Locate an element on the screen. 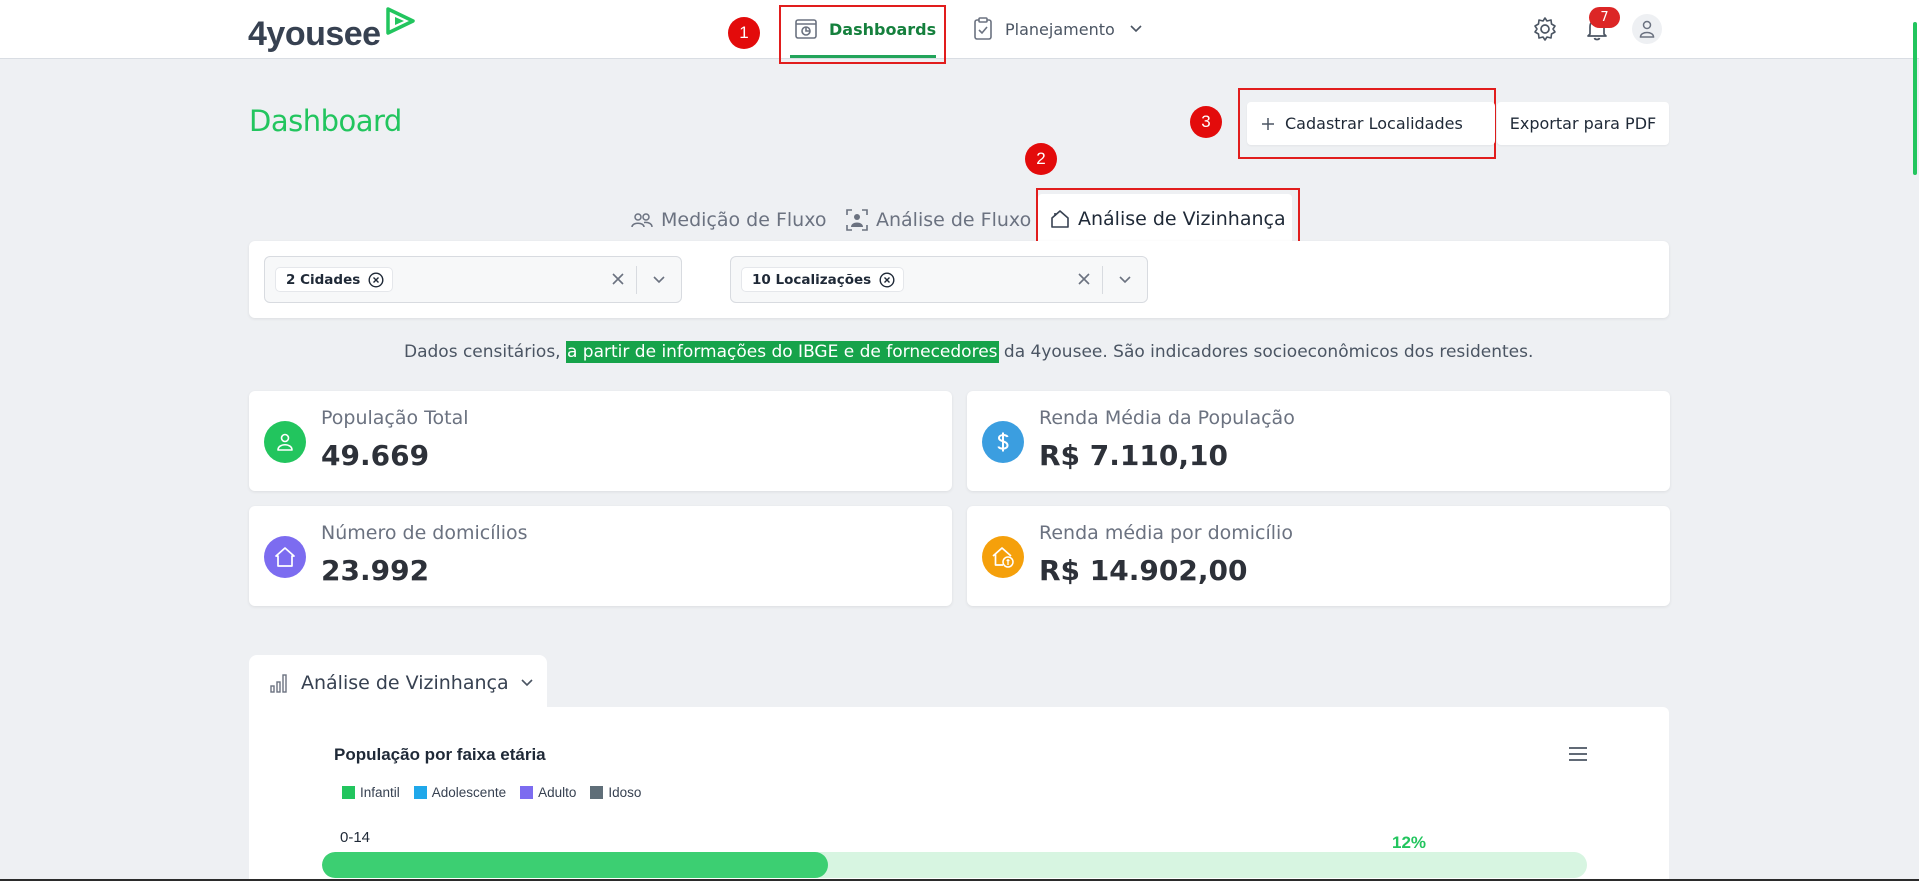 The width and height of the screenshot is (1919, 881). metric-card-populacao: População Total 49.669 is located at coordinates (600, 441).